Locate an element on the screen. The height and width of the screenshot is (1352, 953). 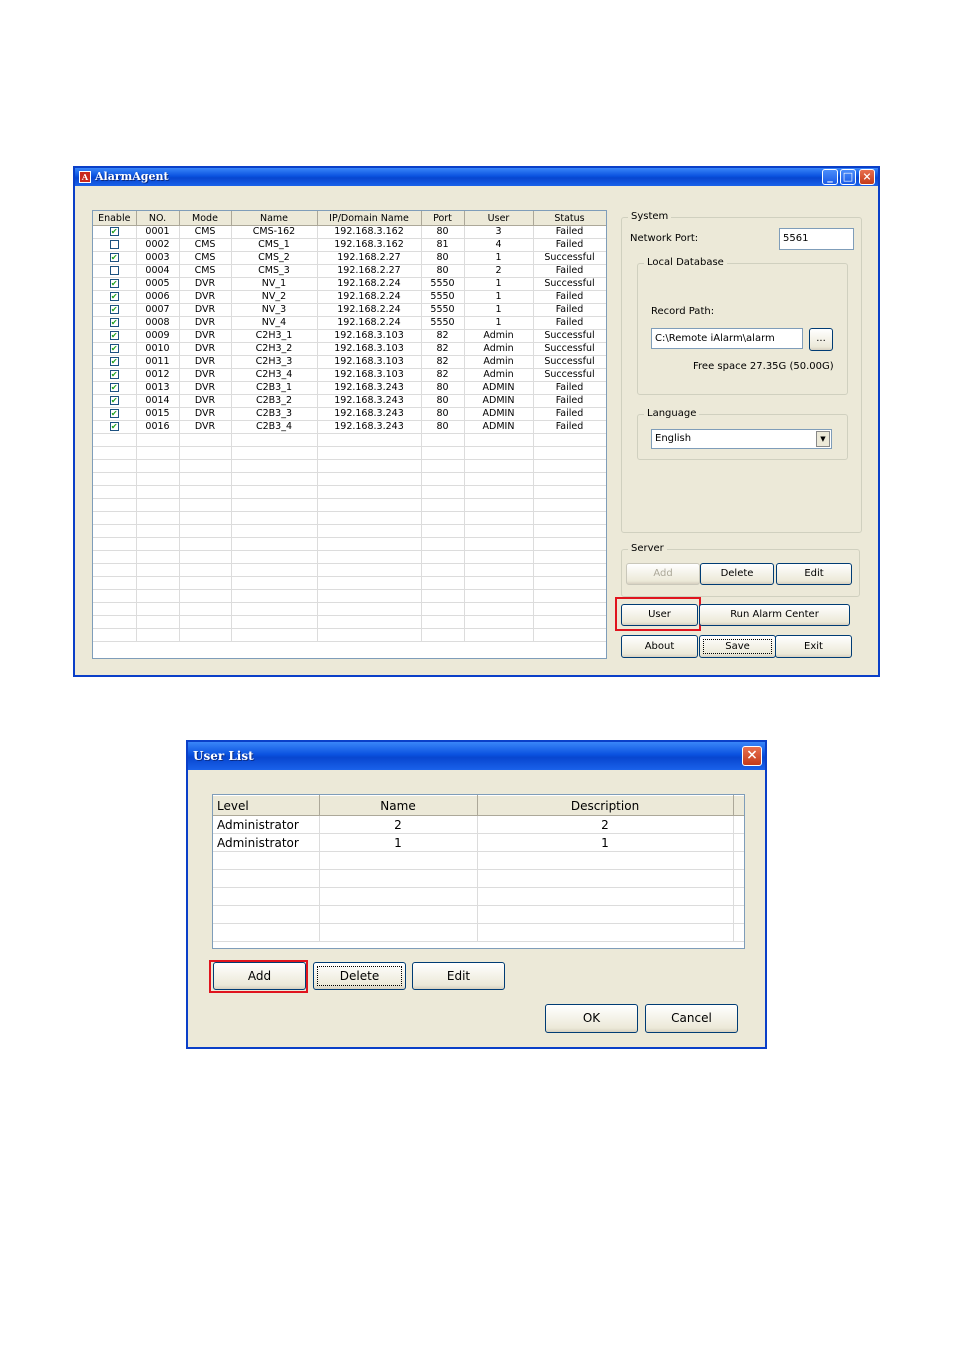
about-button: About is located at coordinates (659, 646).